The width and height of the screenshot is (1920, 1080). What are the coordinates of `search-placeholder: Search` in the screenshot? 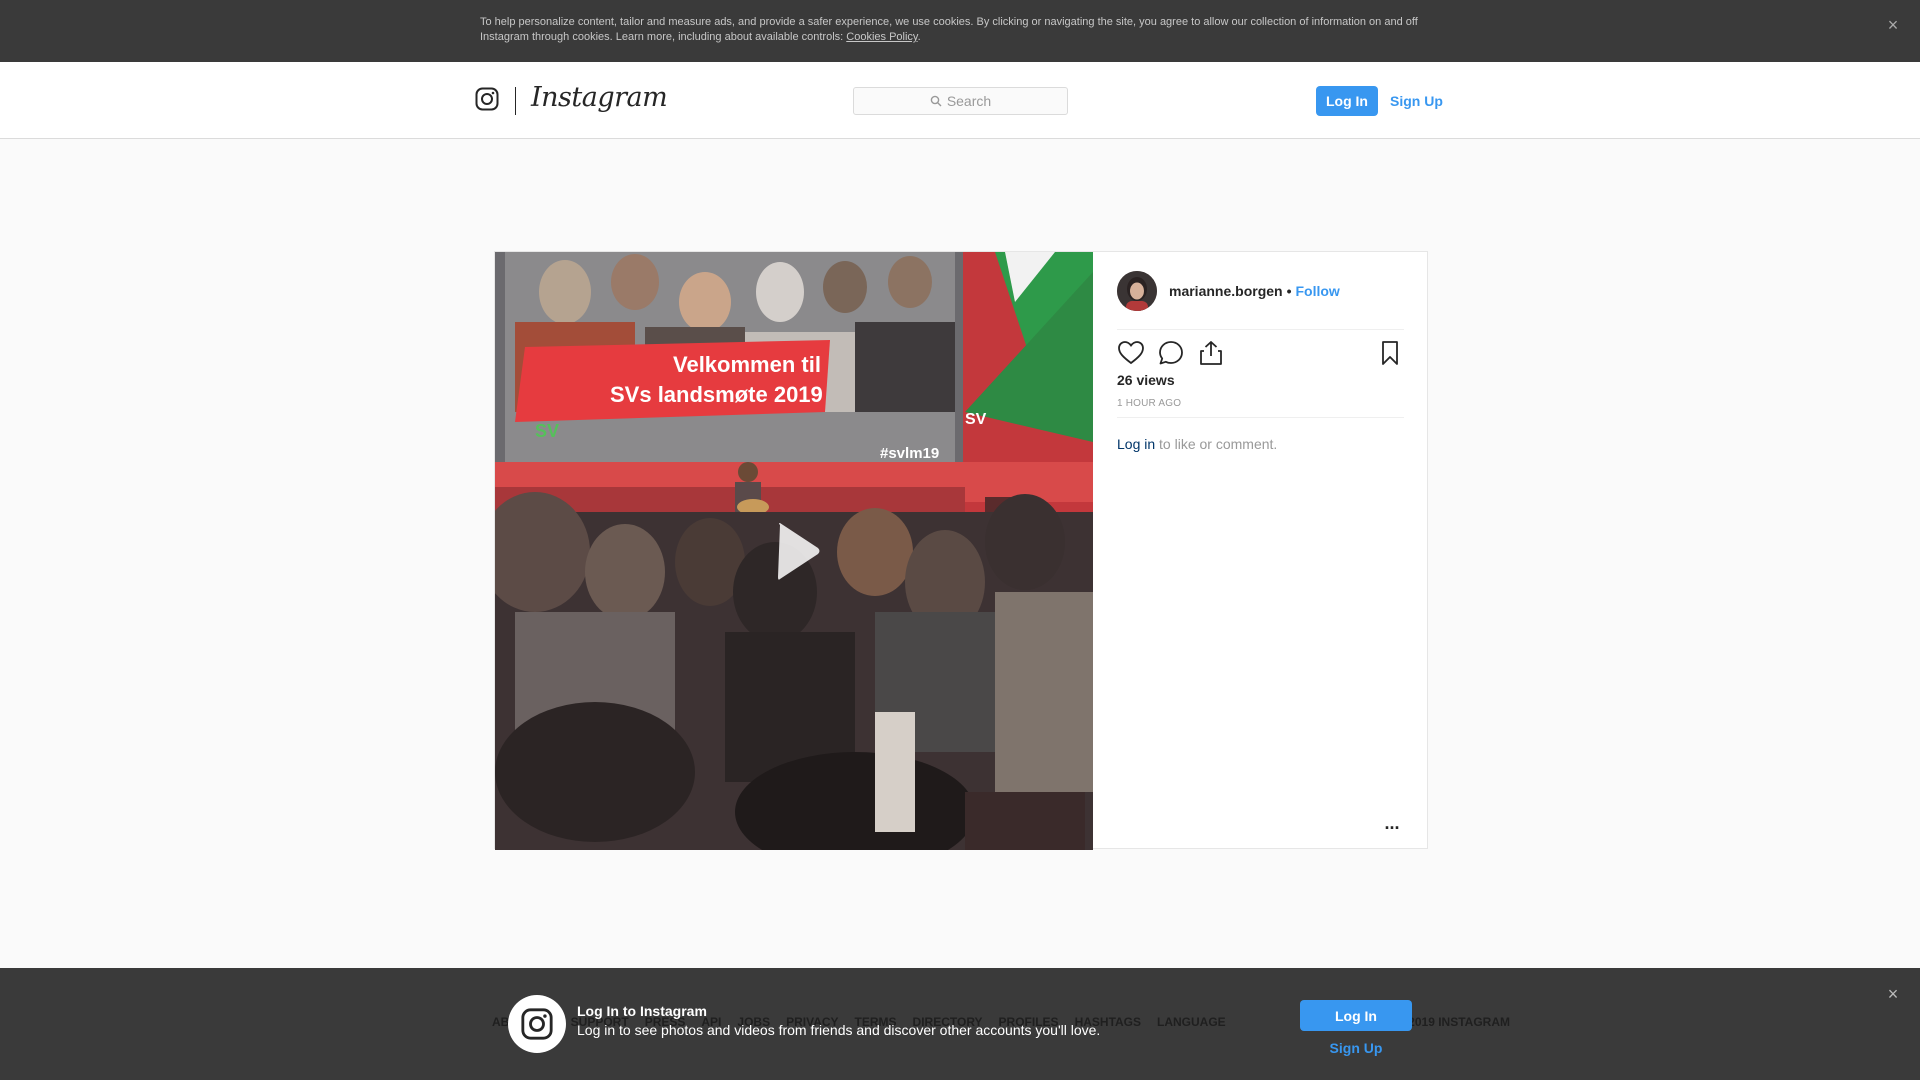 It's located at (969, 101).